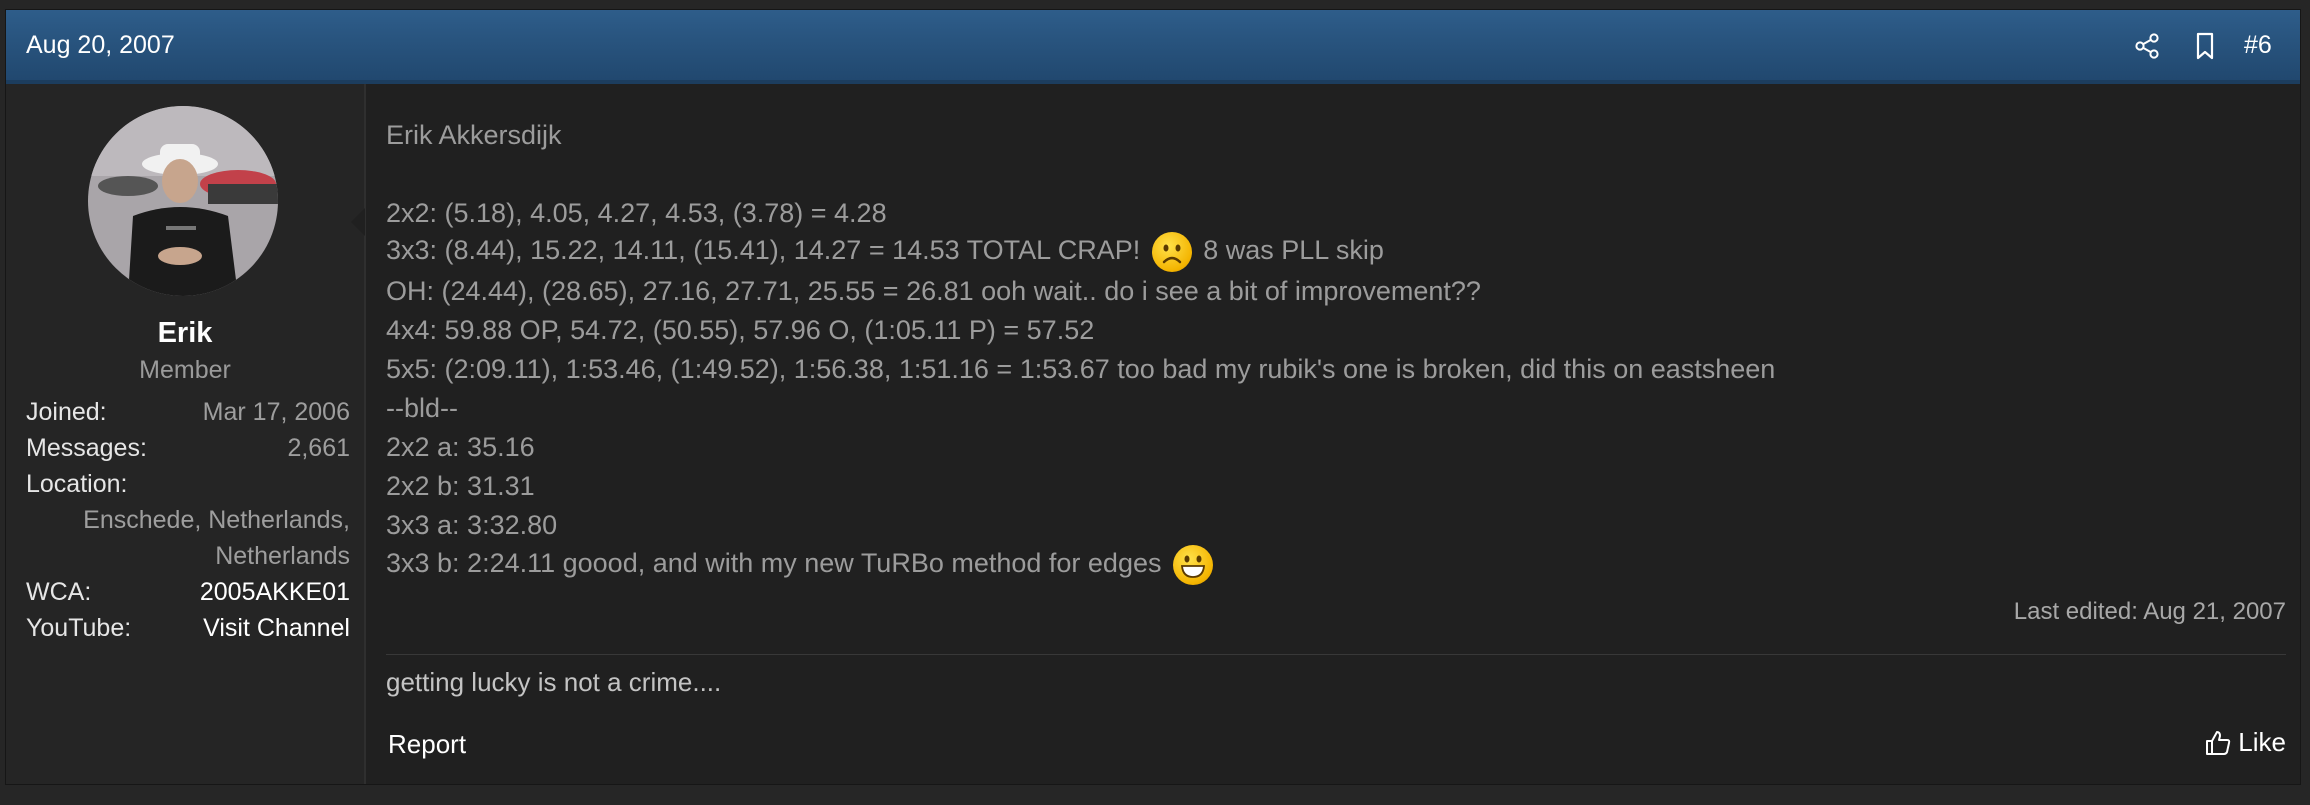  I want to click on post-header: Aug 20, 2007 #6, so click(1153, 47).